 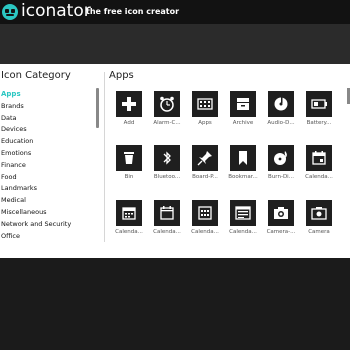 What do you see at coordinates (121, 75) in the screenshot?
I see `main-title: Apps` at bounding box center [121, 75].